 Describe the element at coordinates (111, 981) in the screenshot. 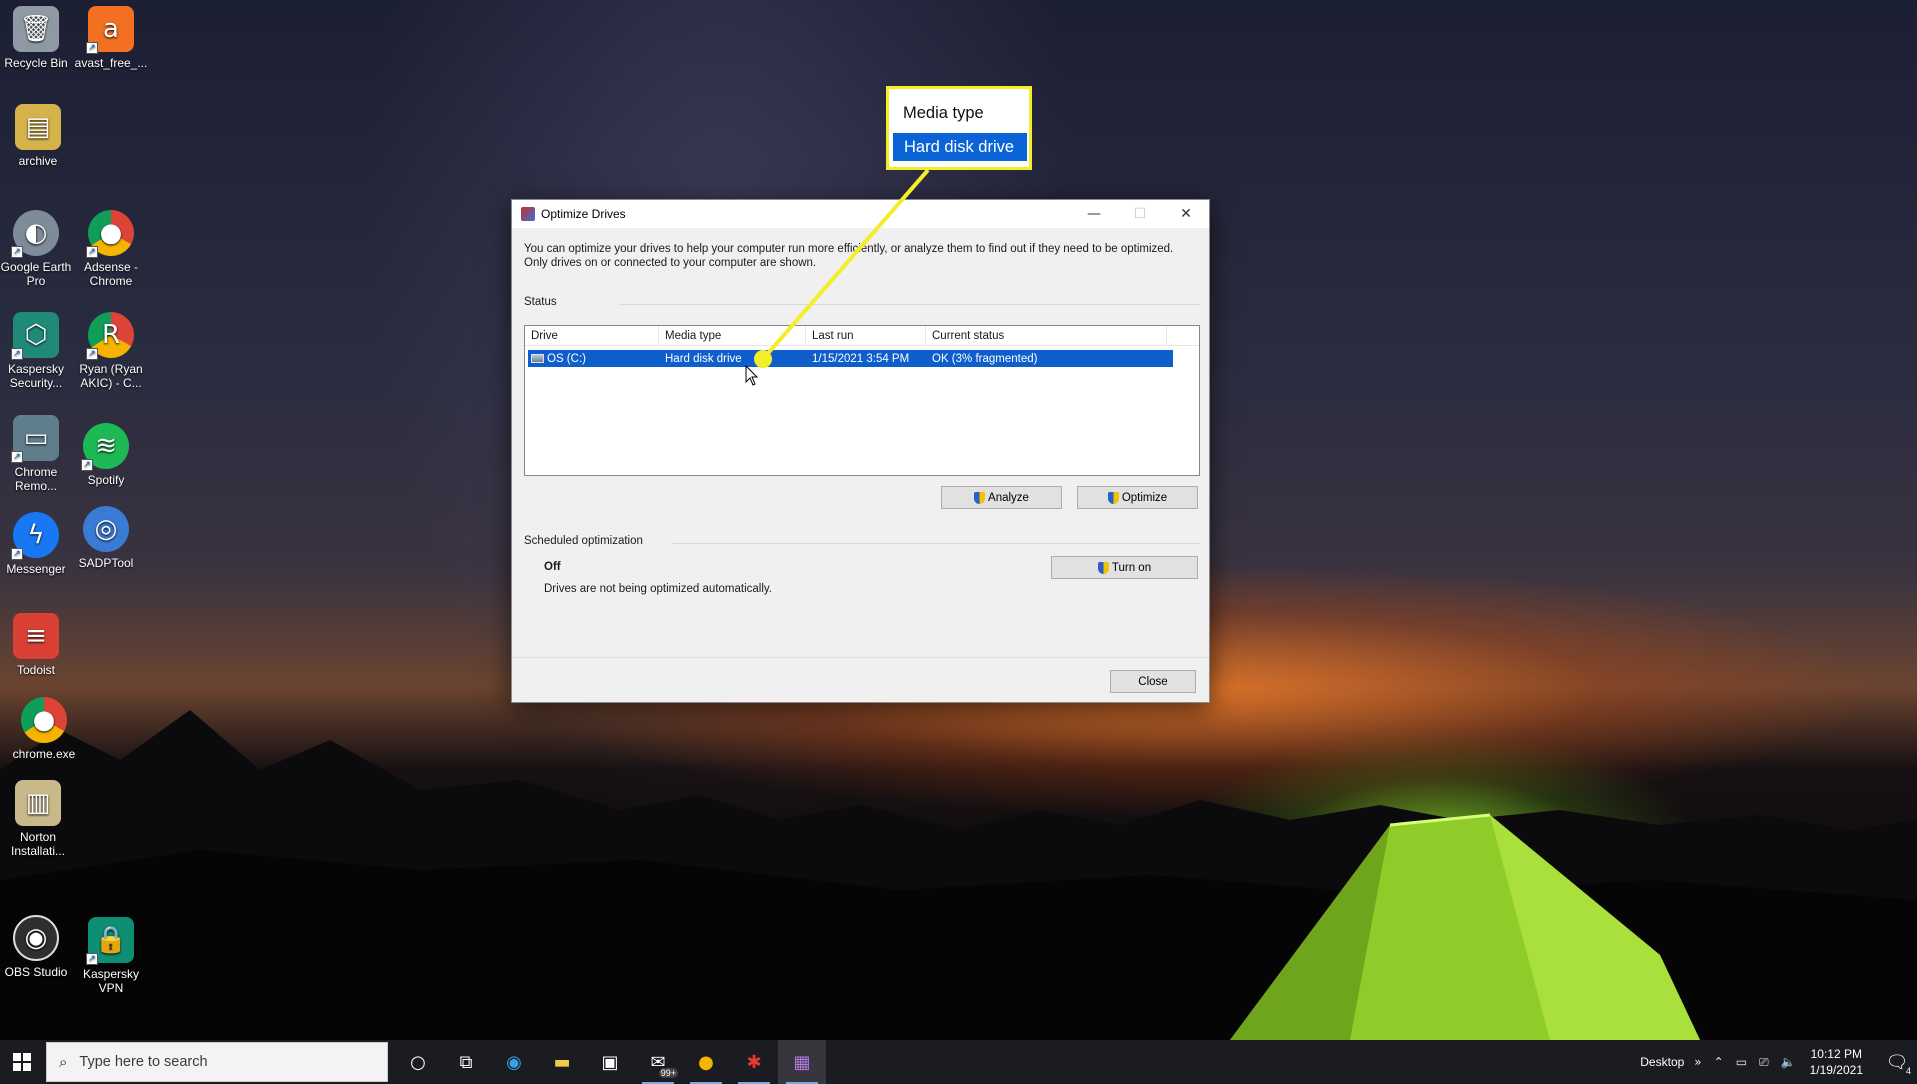

I see `desktop-icon-label: Kaspersky VPN` at that location.